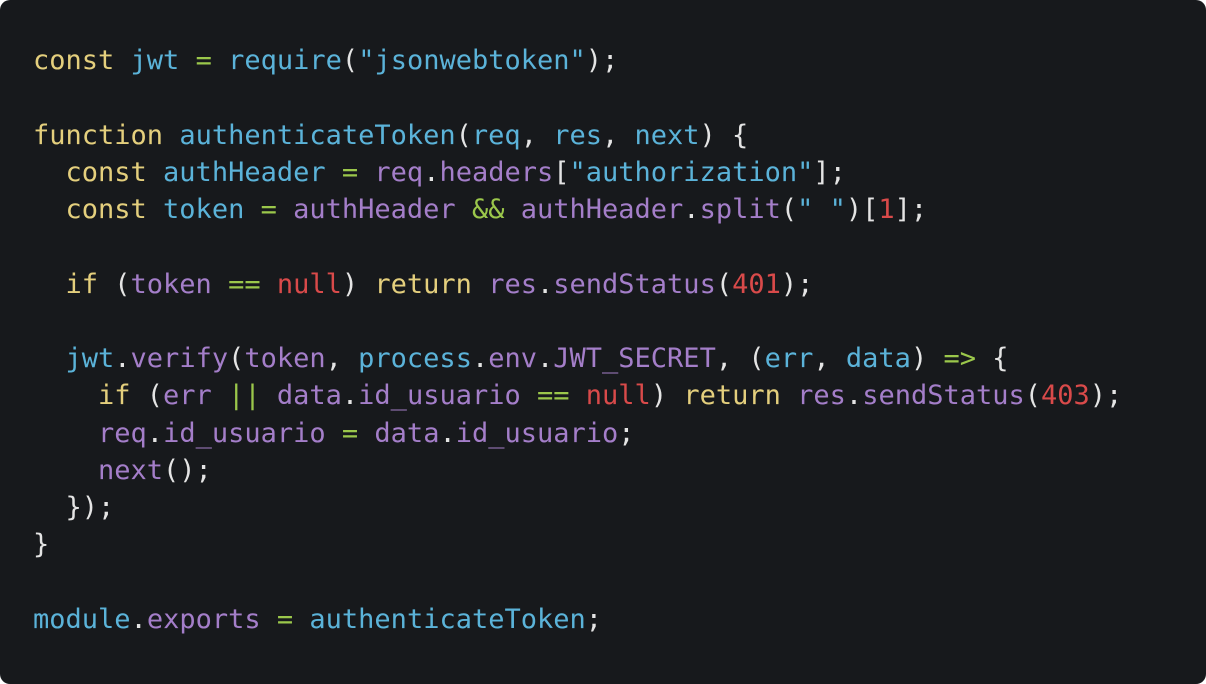  Describe the element at coordinates (634, 358) in the screenshot. I see `code-token-member: JWT_SECRET` at that location.